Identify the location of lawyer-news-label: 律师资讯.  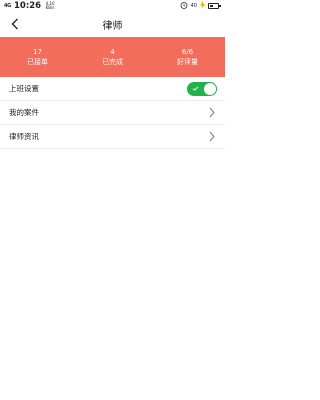
(24, 136).